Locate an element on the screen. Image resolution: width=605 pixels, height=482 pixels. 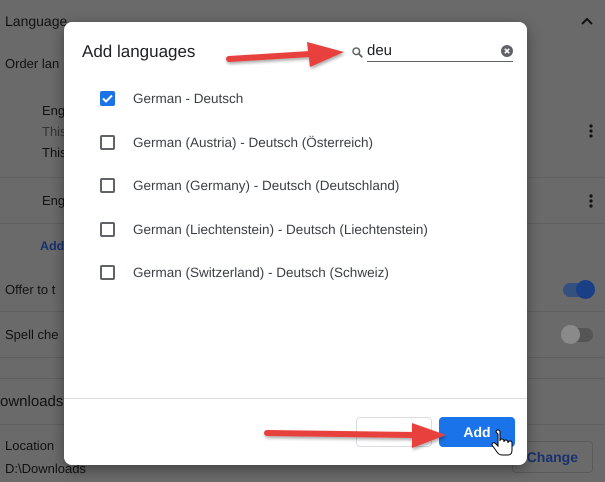
clear-icon is located at coordinates (507, 51).